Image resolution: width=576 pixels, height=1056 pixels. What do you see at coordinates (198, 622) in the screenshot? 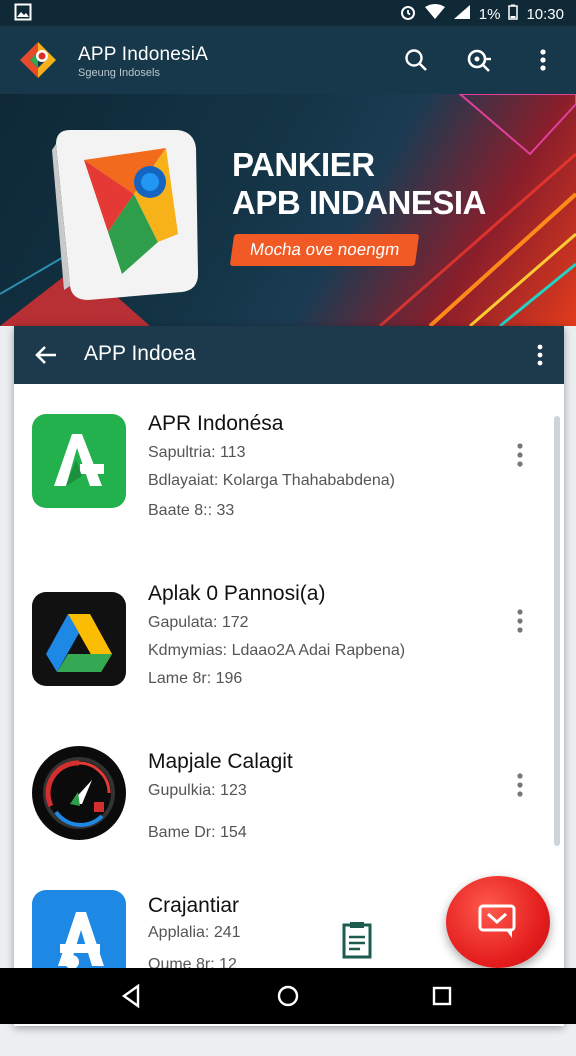
I see `app-meta-line1: Gapulata: 172` at bounding box center [198, 622].